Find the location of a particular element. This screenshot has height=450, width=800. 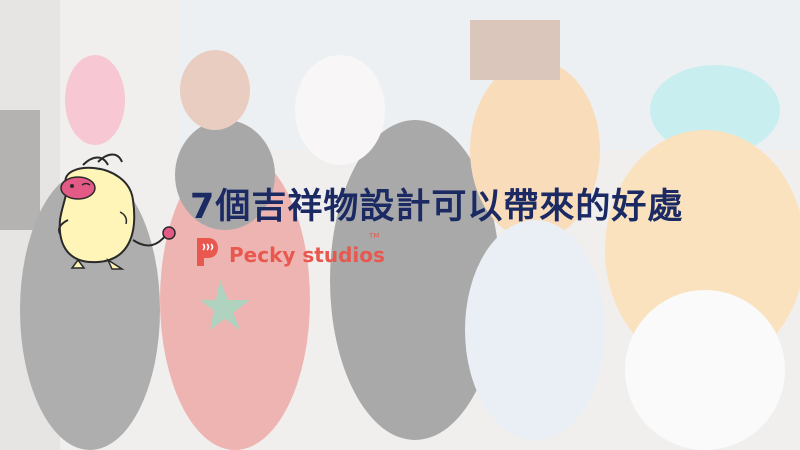

brand-lockup: Pecky studios TM is located at coordinates (289, 252).